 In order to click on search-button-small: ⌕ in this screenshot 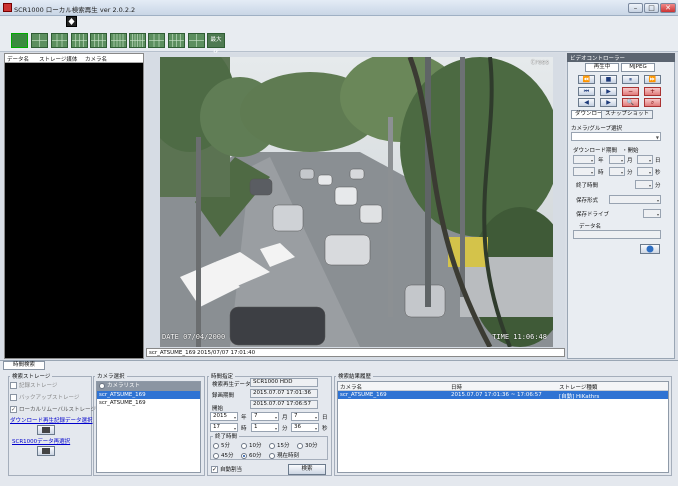, I will do `click(652, 102)`.